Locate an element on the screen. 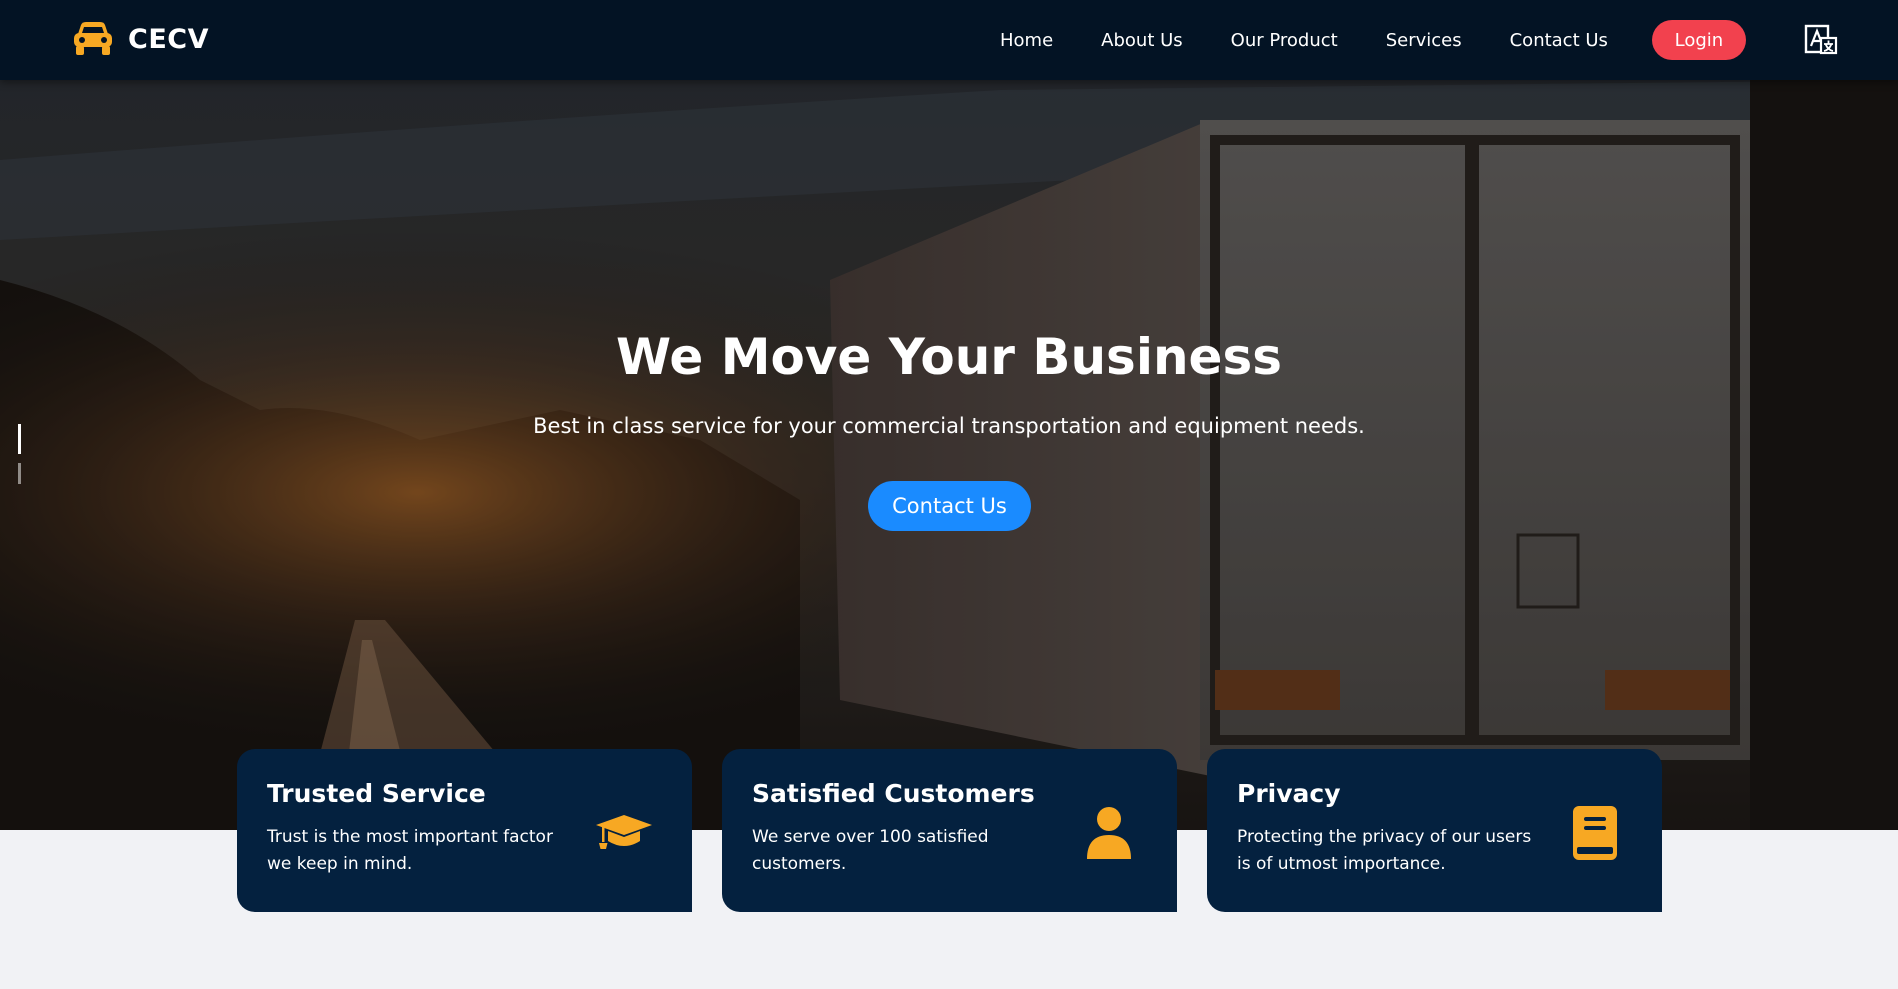  feature-card-description: We serve over 100 satisfied customers. is located at coordinates (870, 850).